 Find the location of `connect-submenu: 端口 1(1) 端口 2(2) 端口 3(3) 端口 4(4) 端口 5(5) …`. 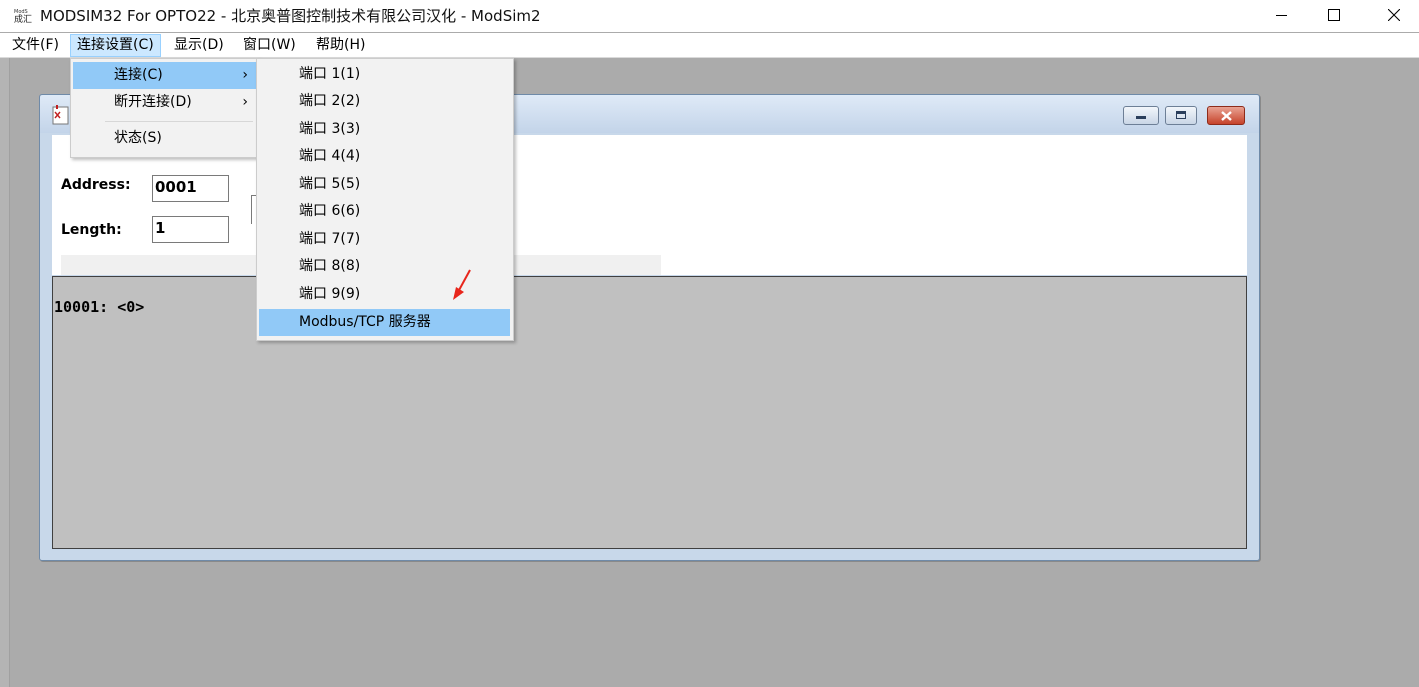

connect-submenu: 端口 1(1) 端口 2(2) 端口 3(3) 端口 4(4) 端口 5(5) … is located at coordinates (385, 199).